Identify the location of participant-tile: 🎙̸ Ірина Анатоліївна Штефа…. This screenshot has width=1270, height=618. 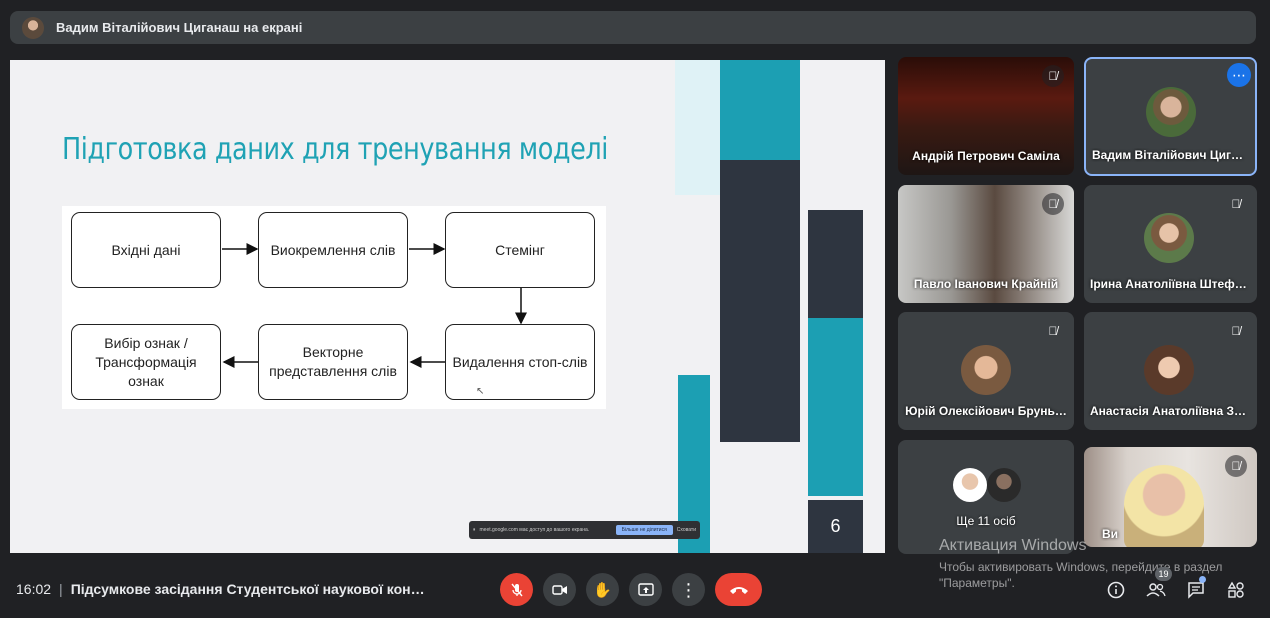
(1170, 244).